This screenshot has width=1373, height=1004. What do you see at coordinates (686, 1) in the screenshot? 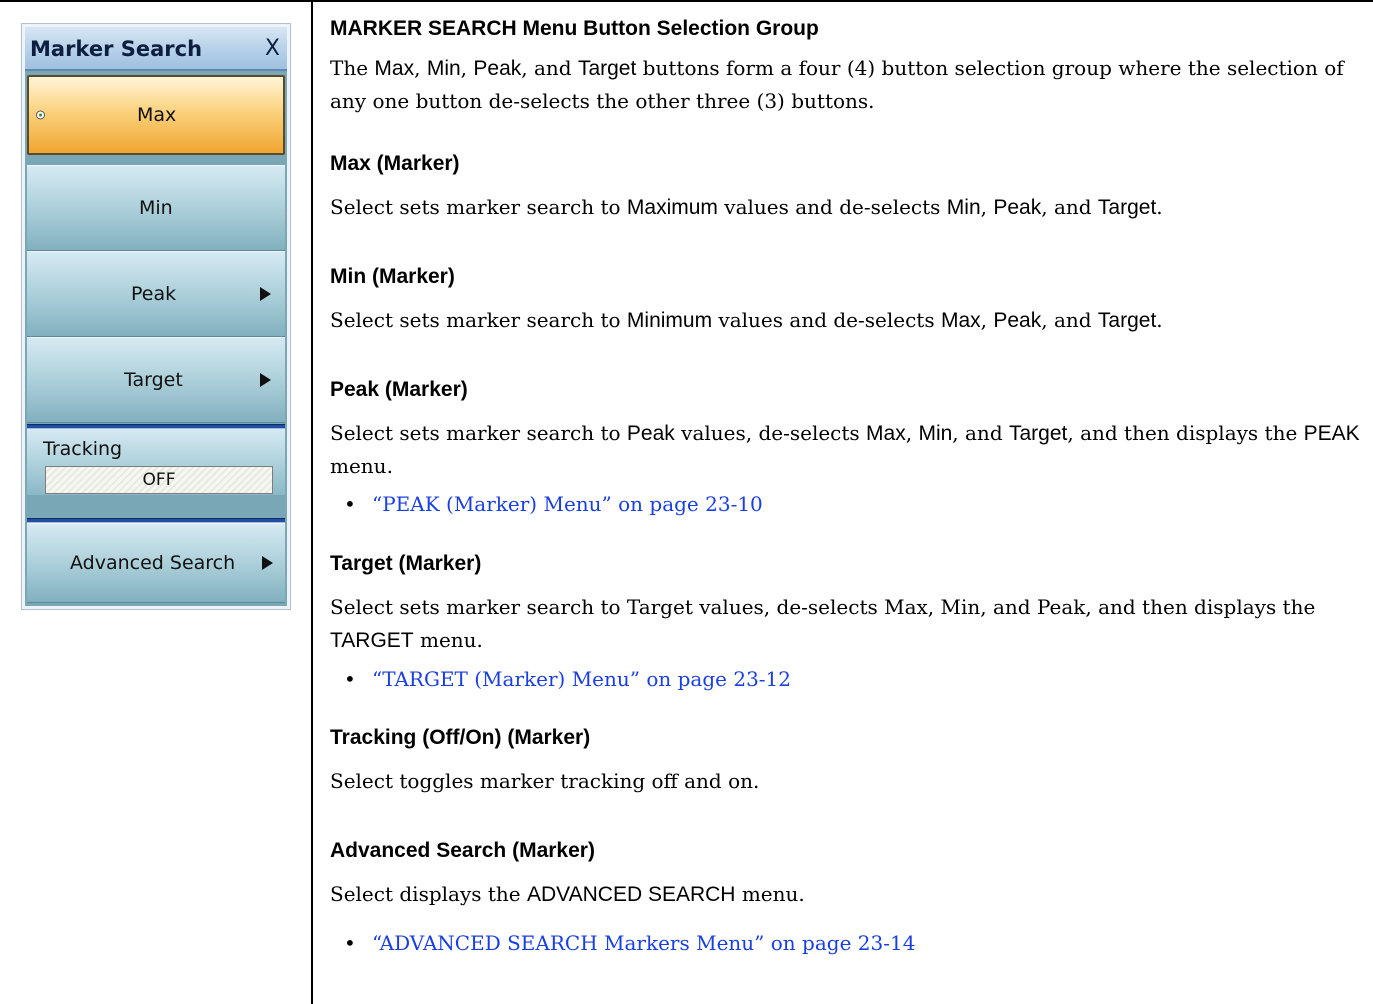
I see `top-rule` at bounding box center [686, 1].